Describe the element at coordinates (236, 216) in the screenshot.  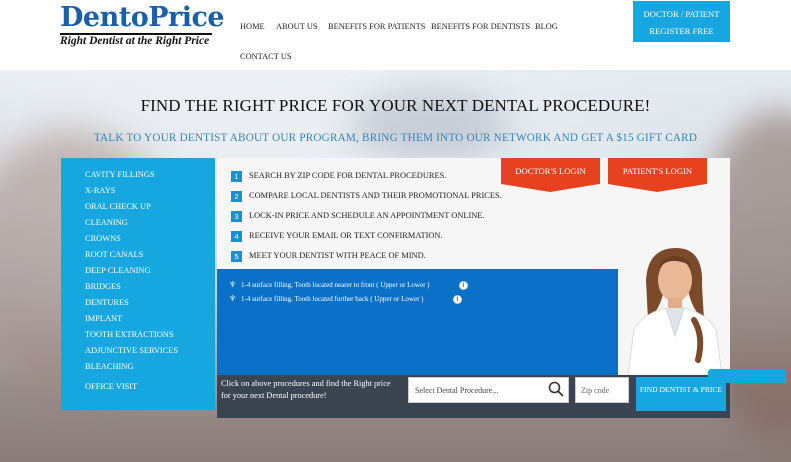
I see `step-number: 3` at that location.